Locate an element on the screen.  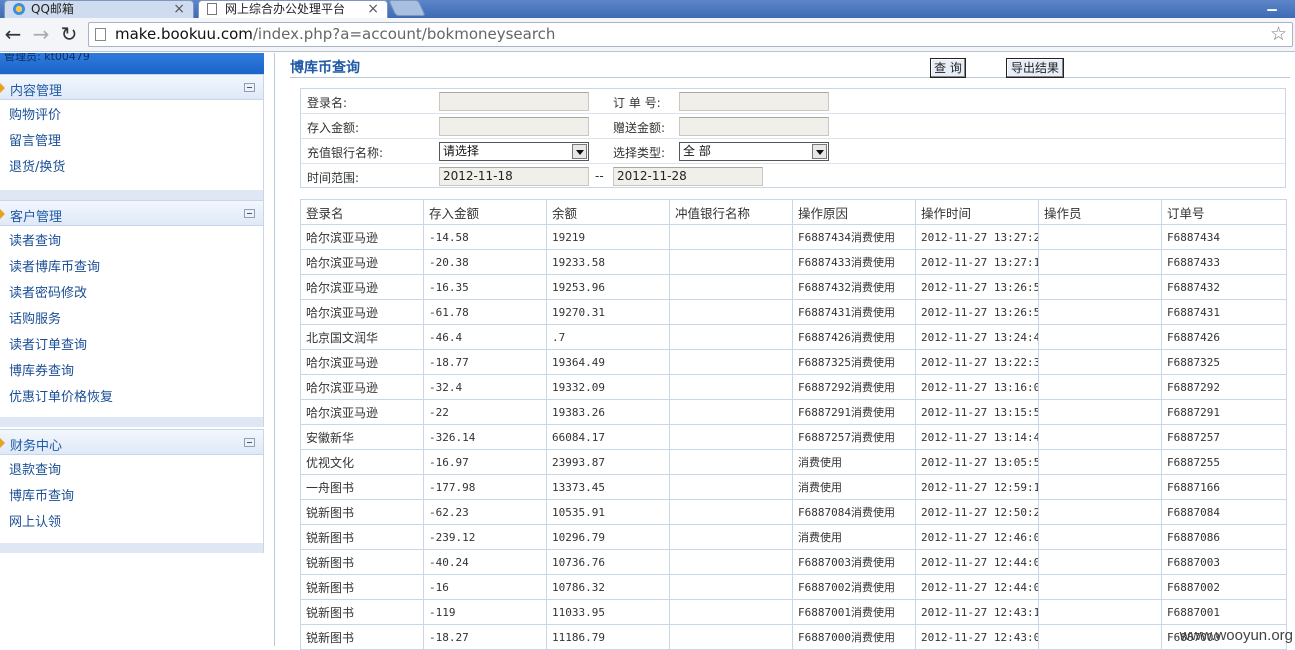
window-minimize-icon: ▁ is located at coordinates (1272, 6).